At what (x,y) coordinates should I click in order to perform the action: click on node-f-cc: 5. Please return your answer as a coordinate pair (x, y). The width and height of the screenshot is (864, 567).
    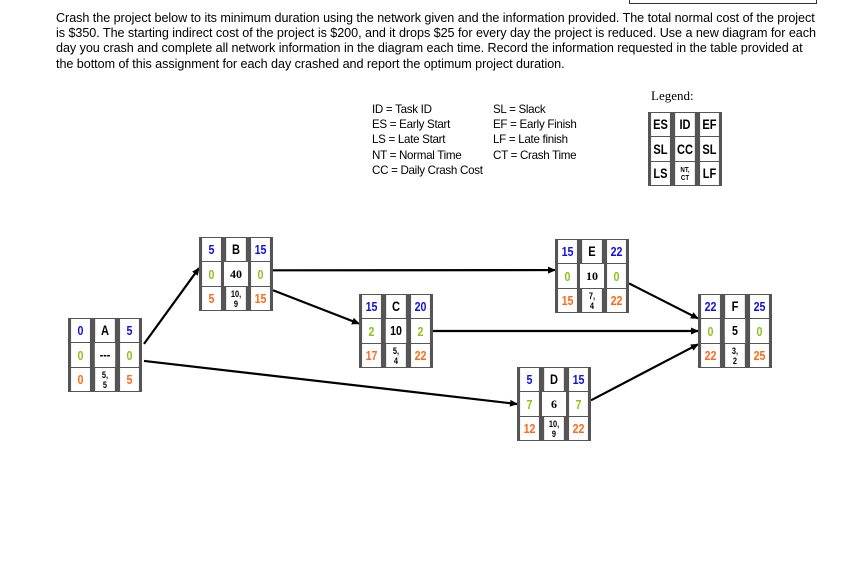
    Looking at the image, I should click on (735, 331).